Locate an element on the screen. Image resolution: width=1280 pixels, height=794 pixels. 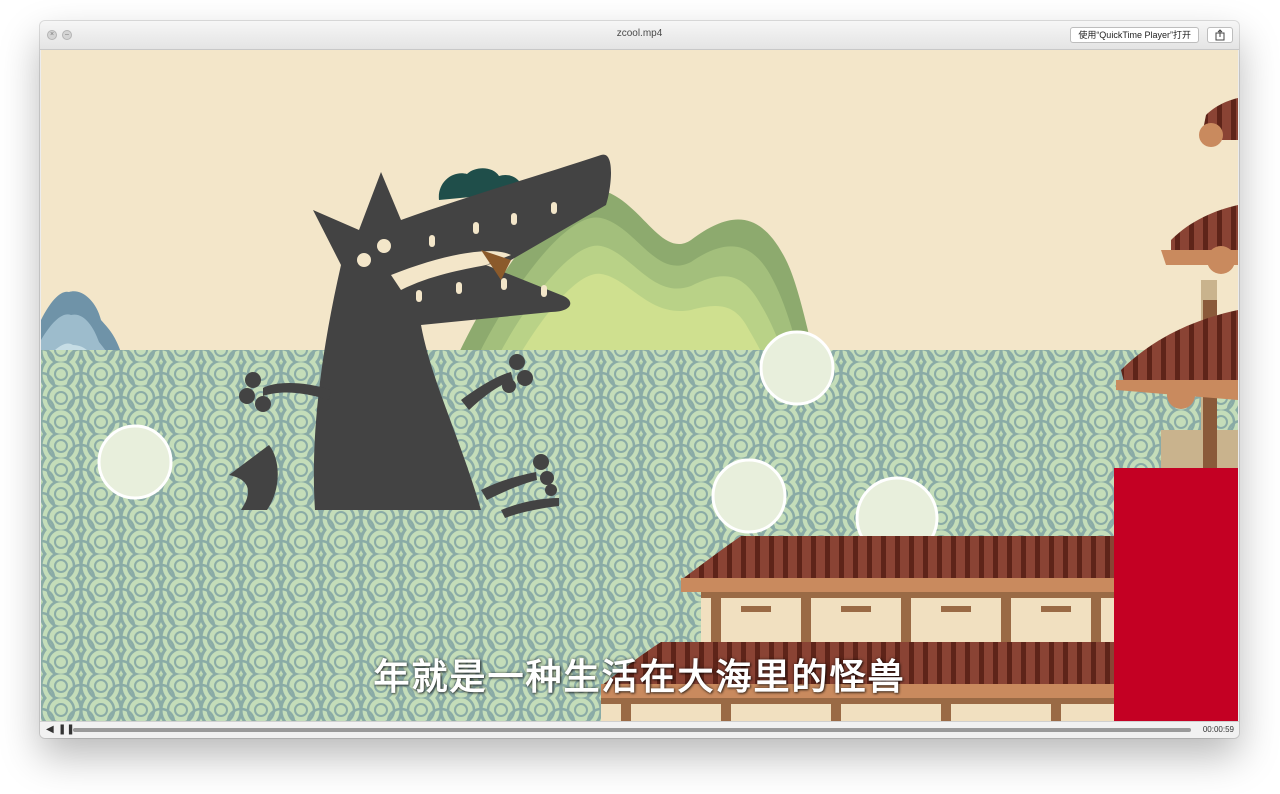
playback-controls: ◀ ❚❚ 00:00:59 is located at coordinates (639, 729).